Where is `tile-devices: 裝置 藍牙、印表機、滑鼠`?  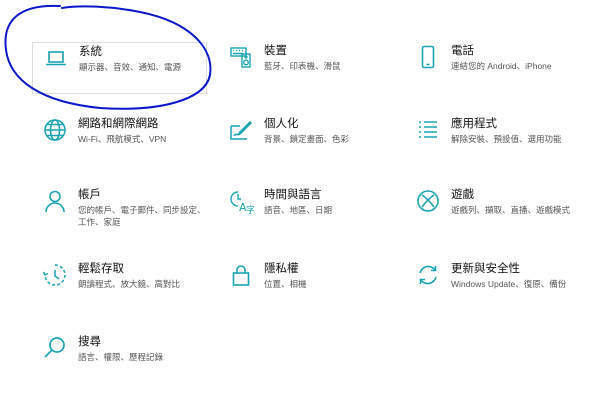 tile-devices: 裝置 藍牙、印表機、滑鼠 is located at coordinates (305, 68).